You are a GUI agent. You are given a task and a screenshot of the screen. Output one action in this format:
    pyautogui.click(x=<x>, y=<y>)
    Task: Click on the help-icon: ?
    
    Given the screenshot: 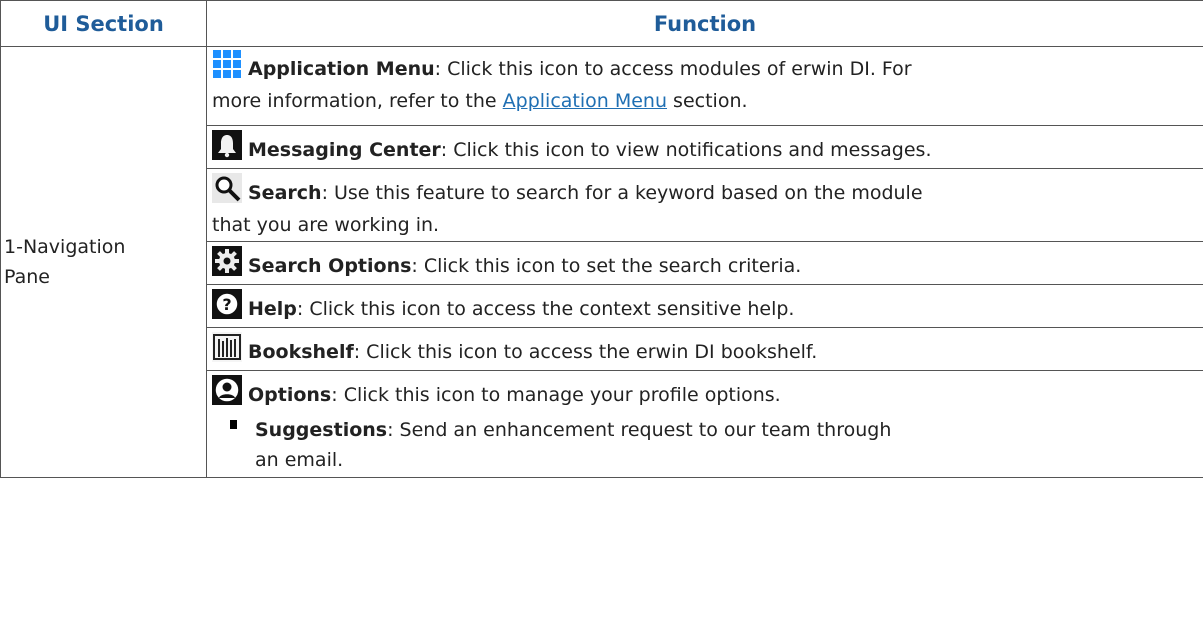 What is the action you would take?
    pyautogui.click(x=227, y=304)
    